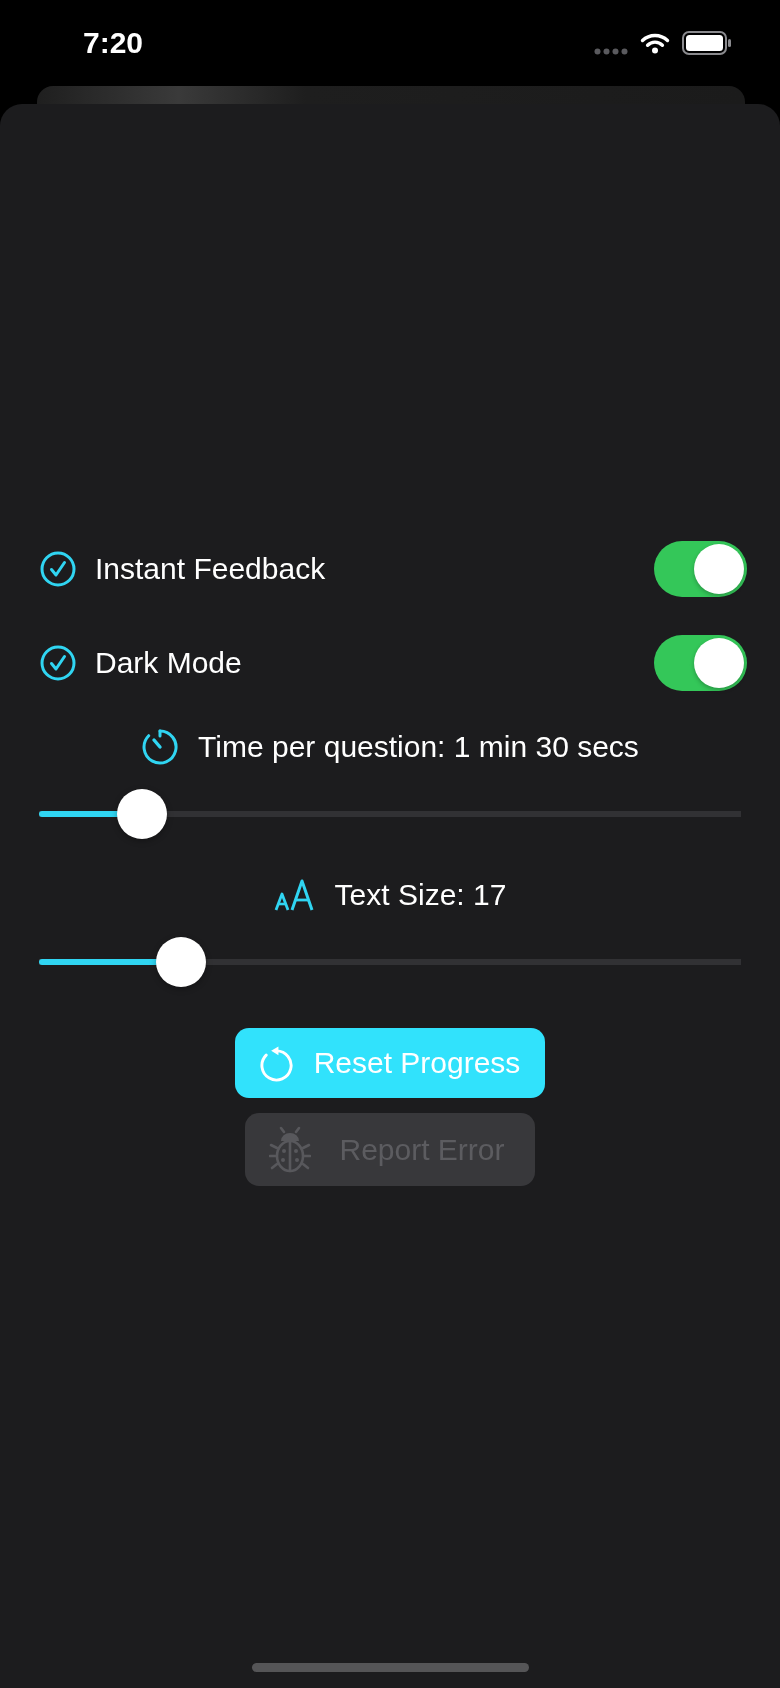 This screenshot has height=1688, width=780. Describe the element at coordinates (113, 43) in the screenshot. I see `status-time: 7:20` at that location.